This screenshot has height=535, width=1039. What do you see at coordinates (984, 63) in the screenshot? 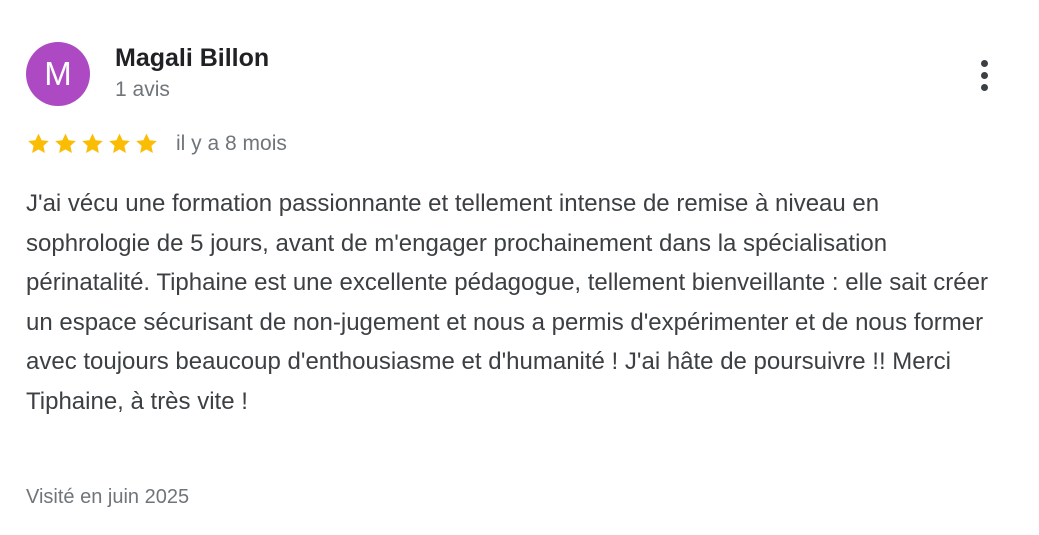
I see `more-vertical-icon` at bounding box center [984, 63].